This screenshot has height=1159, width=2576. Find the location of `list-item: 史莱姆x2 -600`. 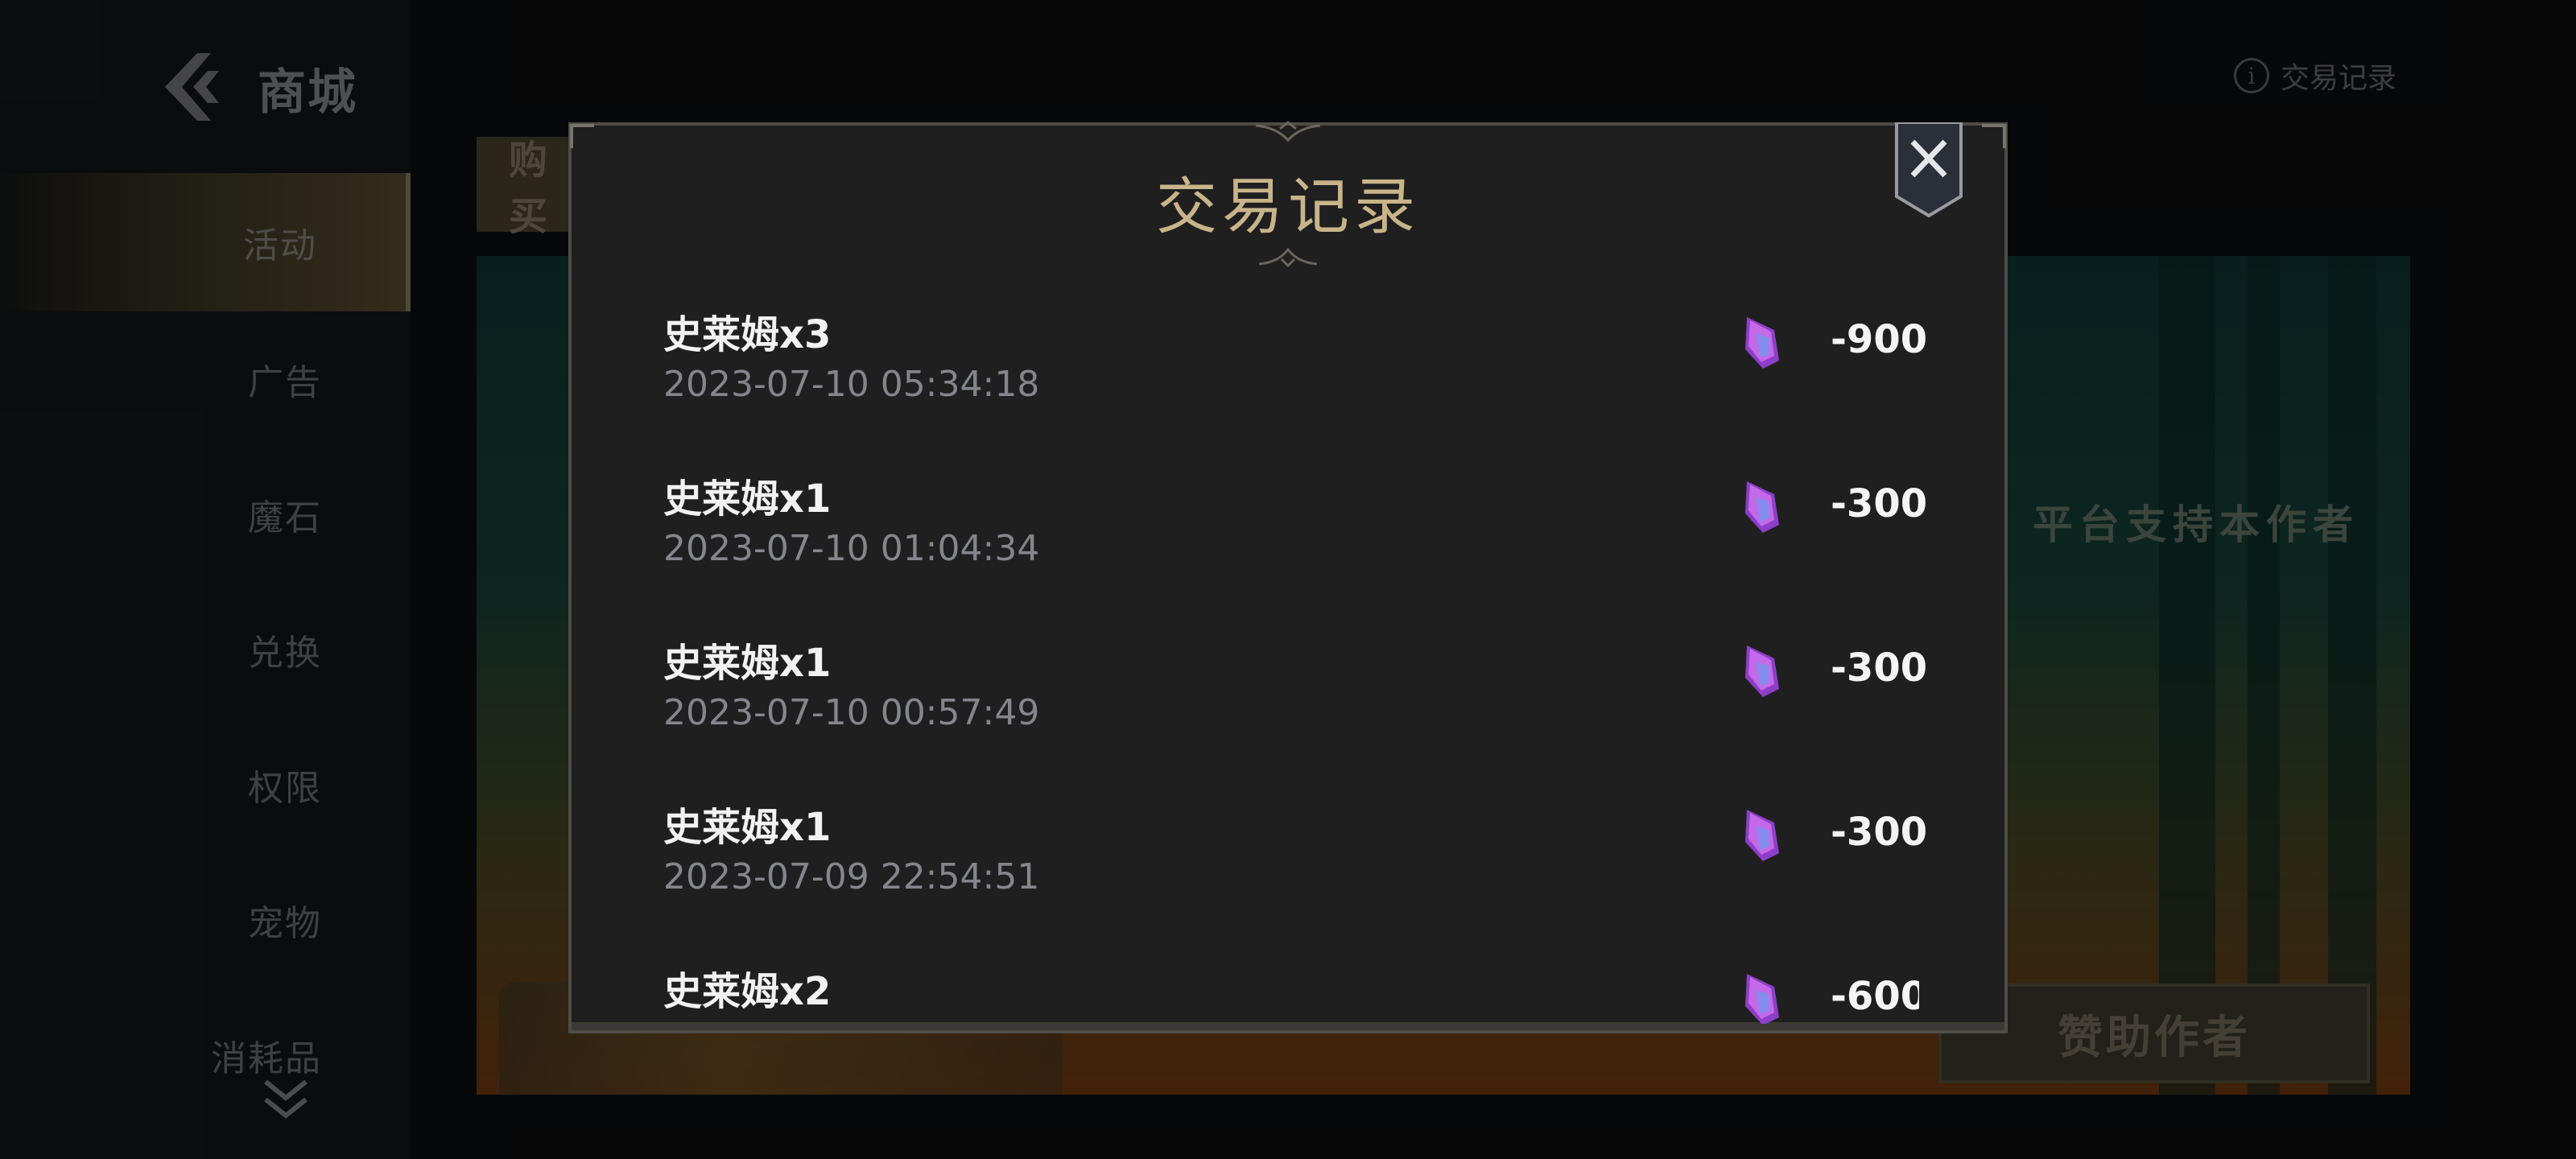

list-item: 史莱姆x2 -600 is located at coordinates (1291, 991).